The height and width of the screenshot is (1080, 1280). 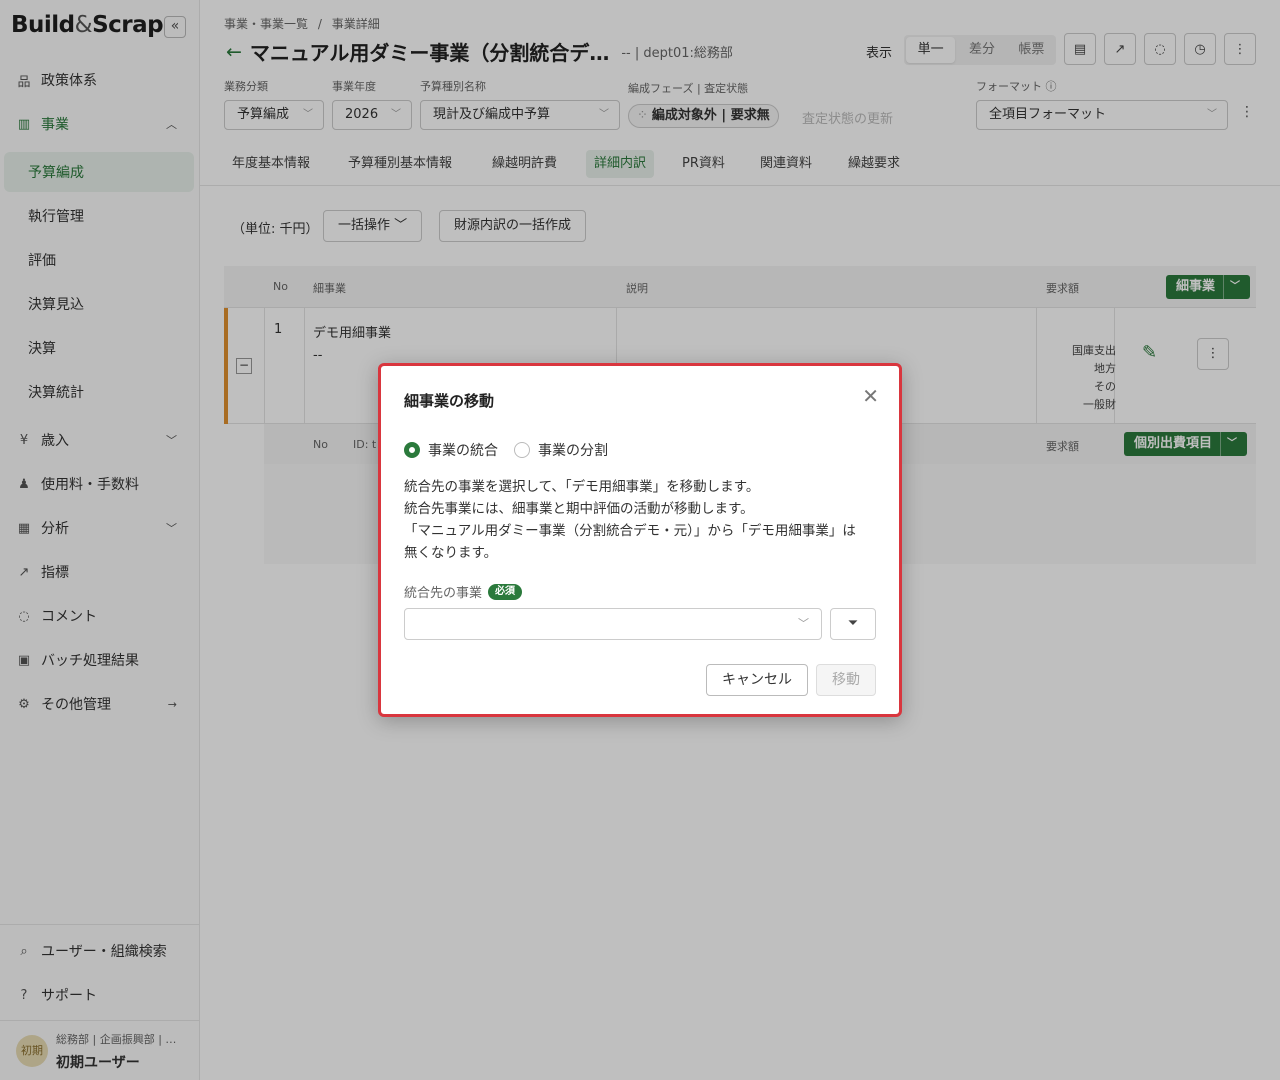 I want to click on filter-icon: ⏷, so click(x=853, y=623).